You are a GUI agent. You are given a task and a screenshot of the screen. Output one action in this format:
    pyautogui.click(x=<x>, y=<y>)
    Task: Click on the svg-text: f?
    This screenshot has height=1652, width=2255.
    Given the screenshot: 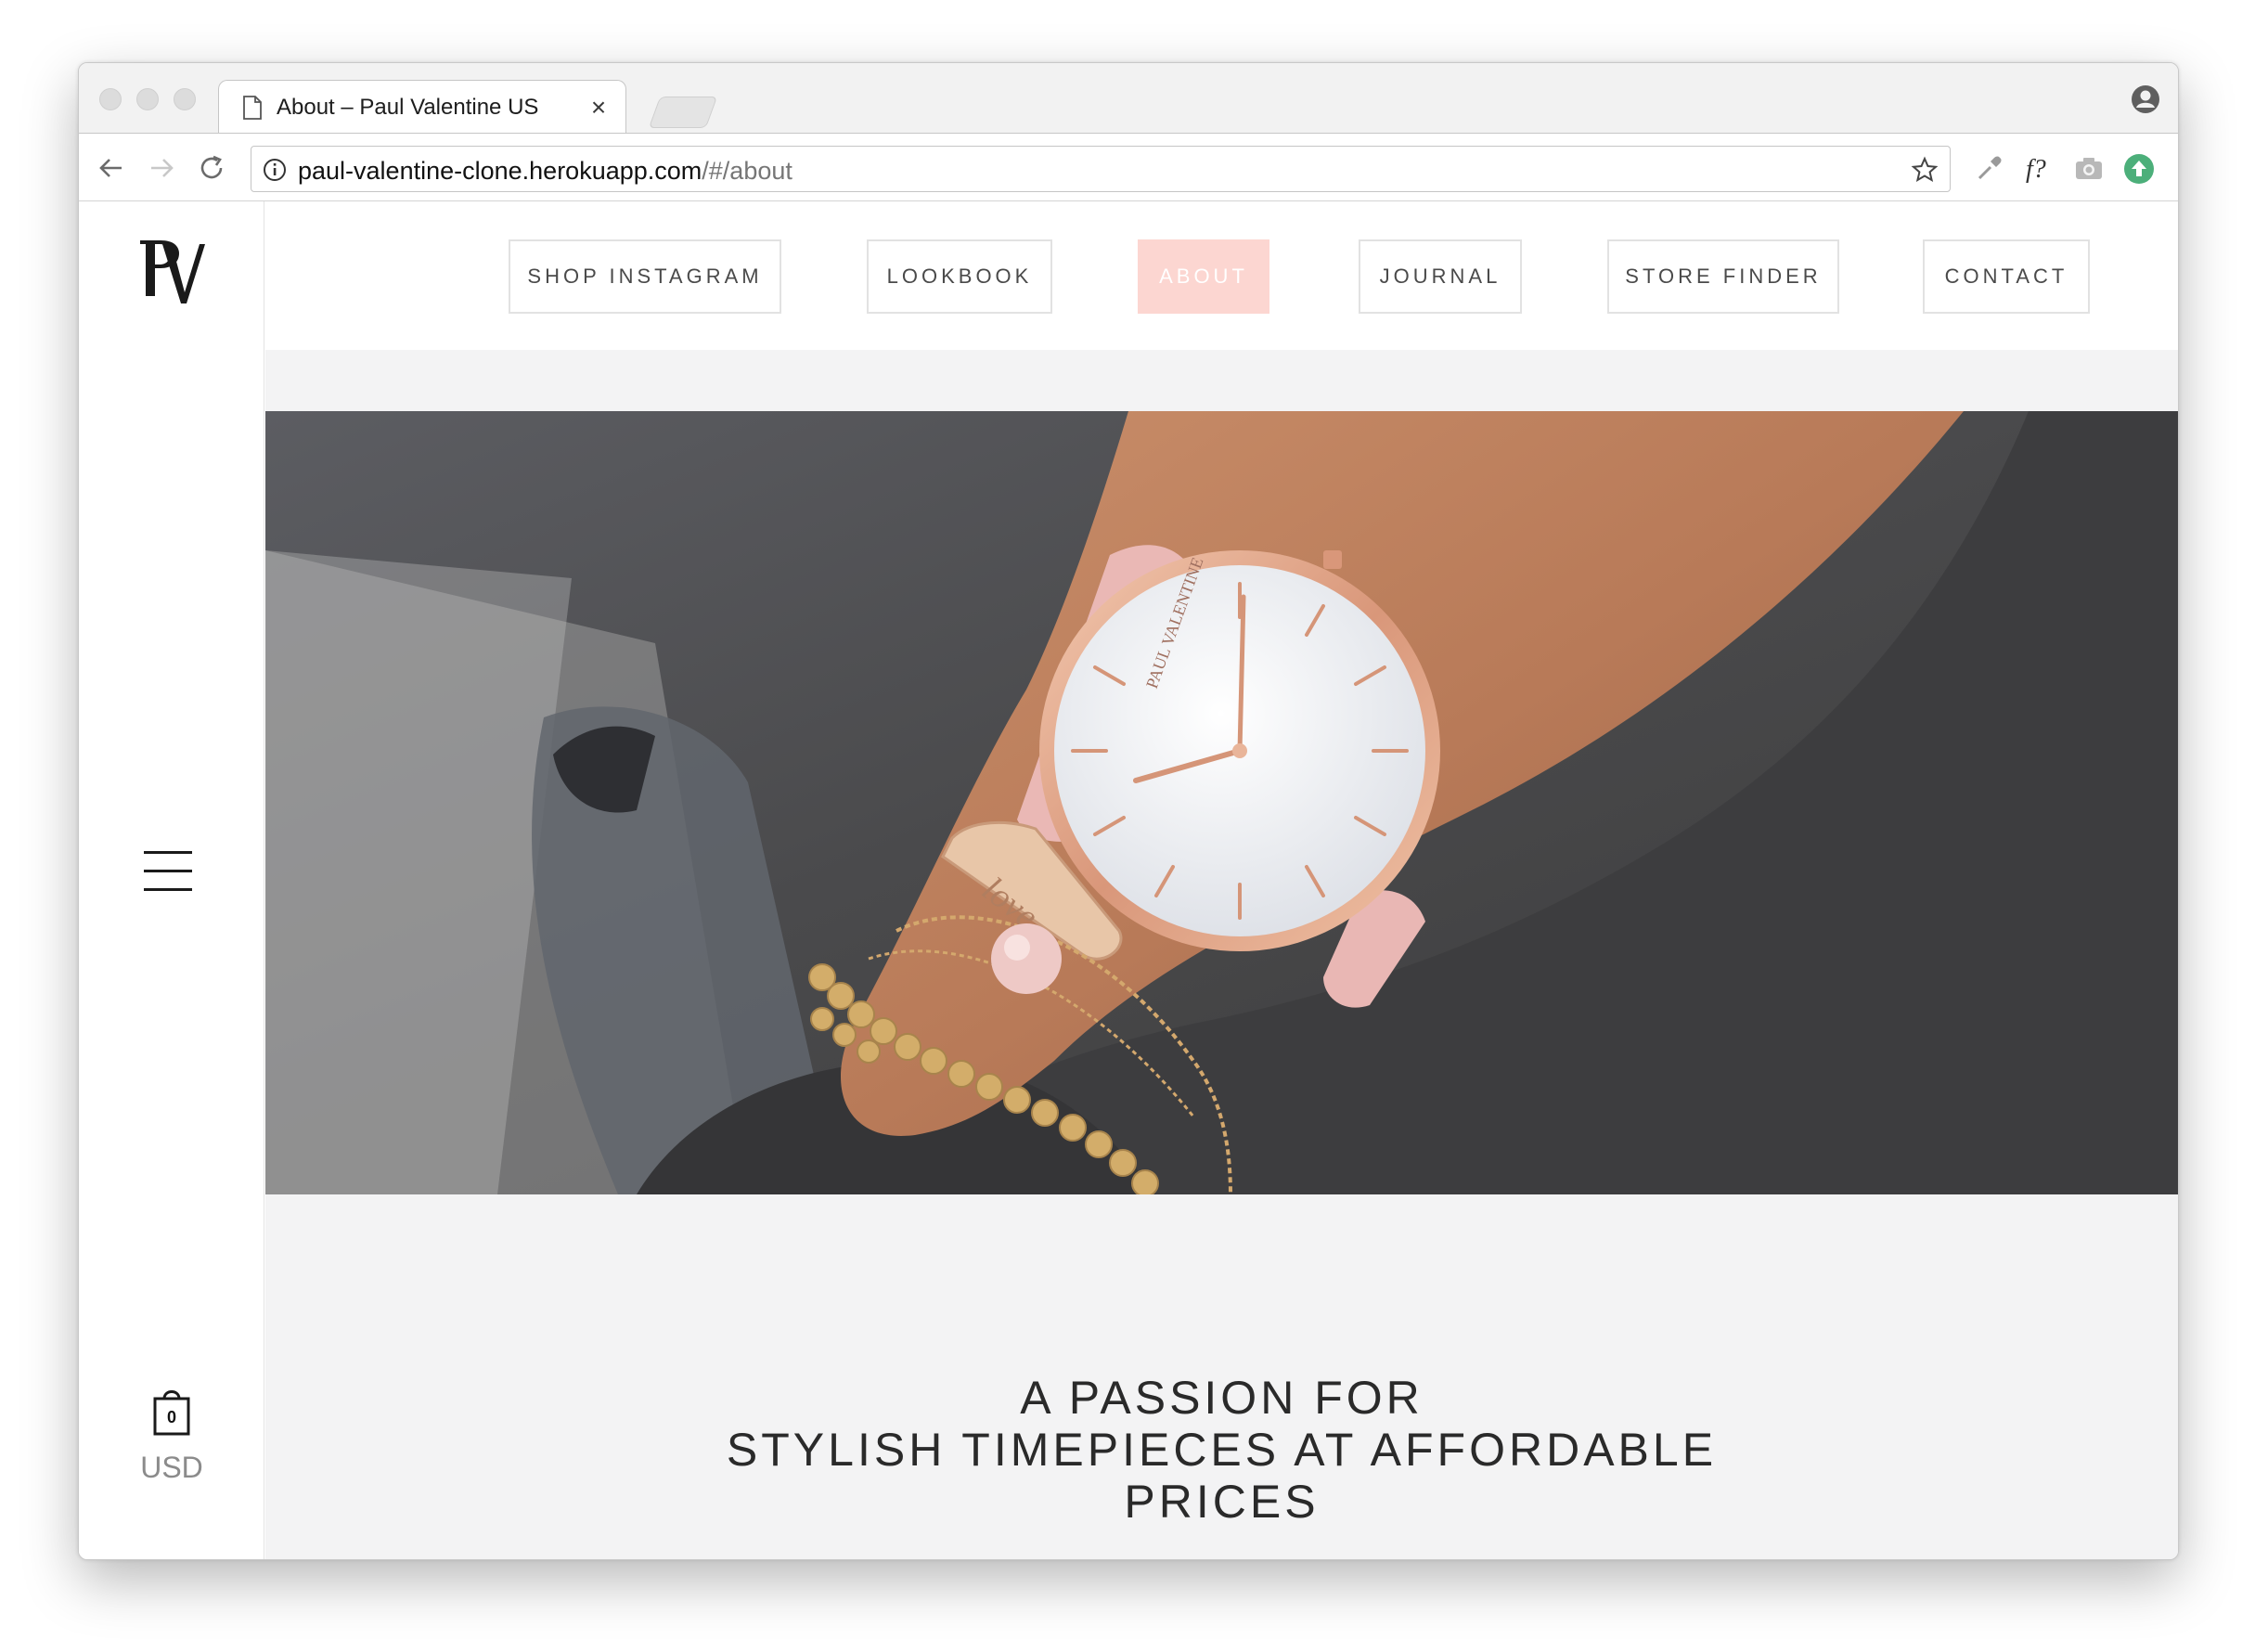 What is the action you would take?
    pyautogui.click(x=2036, y=169)
    